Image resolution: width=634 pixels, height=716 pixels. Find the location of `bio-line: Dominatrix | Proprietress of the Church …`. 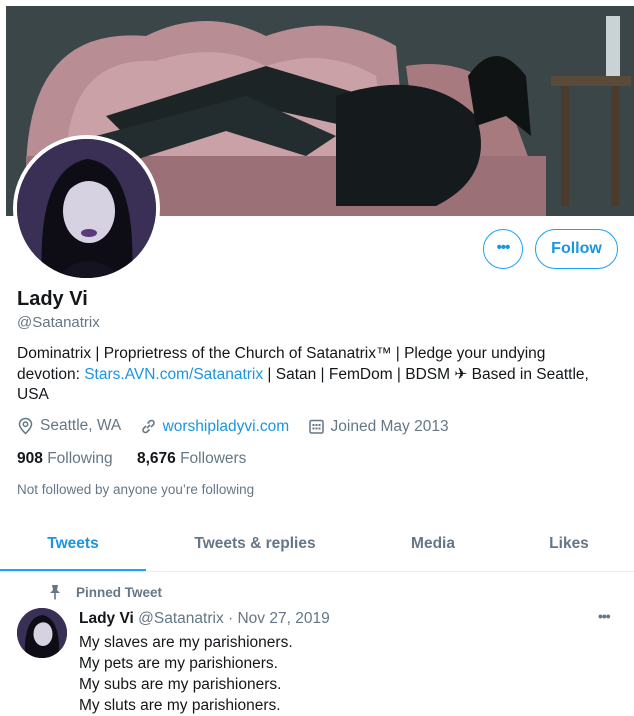

bio-line: Dominatrix | Proprietress of the Church … is located at coordinates (281, 353).